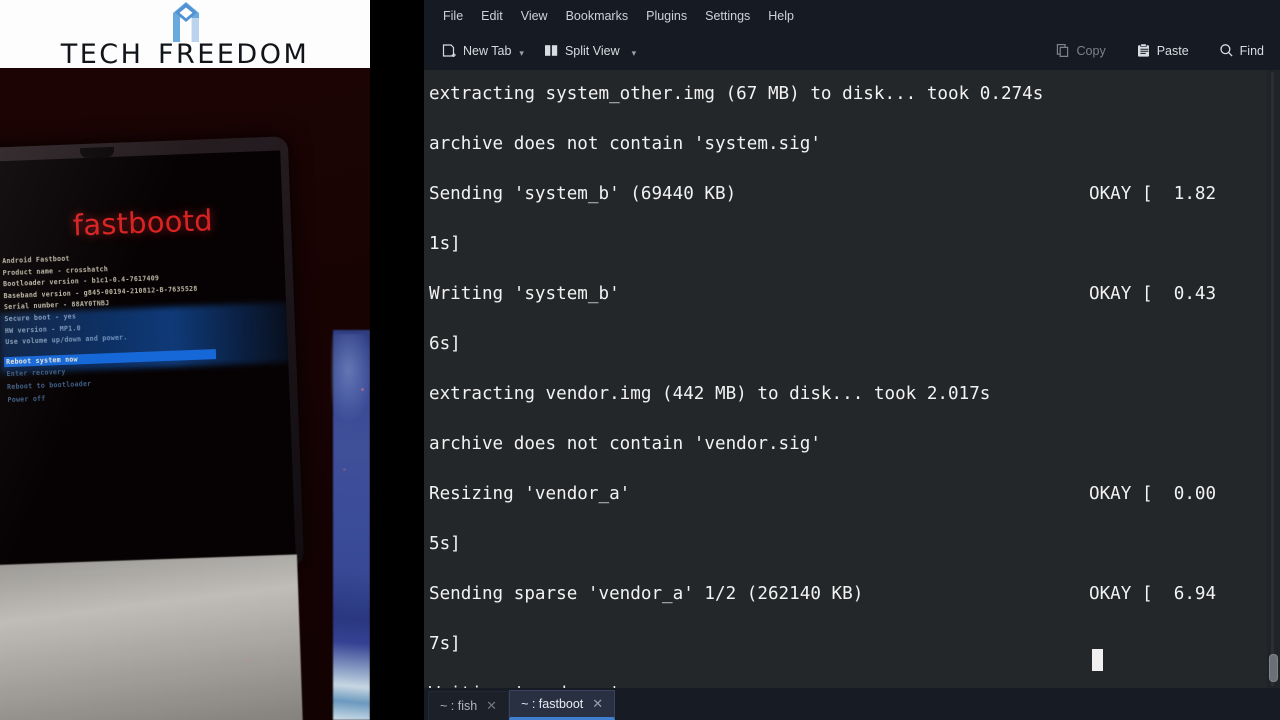  What do you see at coordinates (852, 344) in the screenshot?
I see `terminal-line: 6s]` at bounding box center [852, 344].